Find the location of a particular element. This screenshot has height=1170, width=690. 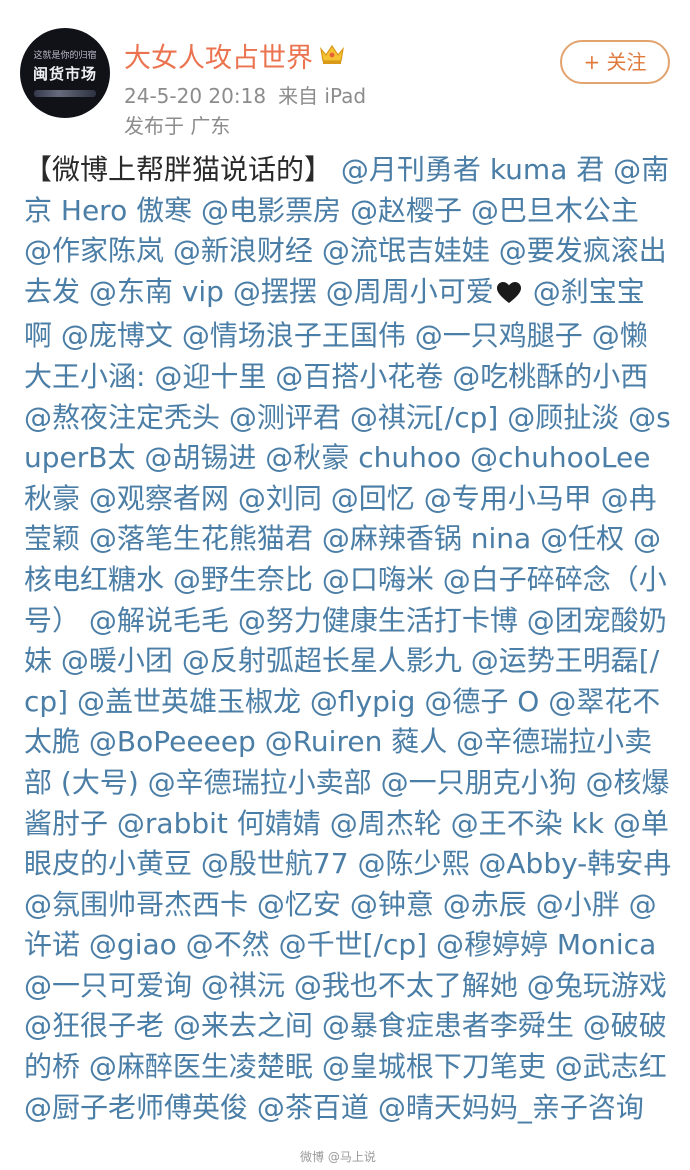

mention-link: @一只朋克小狗 is located at coordinates (479, 782).